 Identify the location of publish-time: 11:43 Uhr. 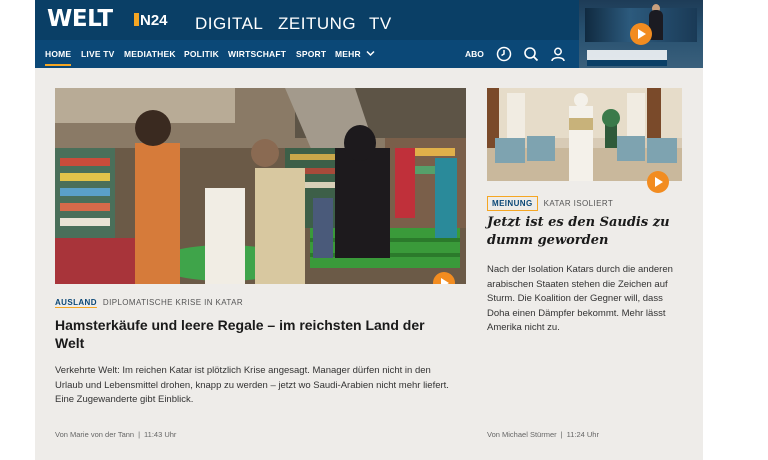
(160, 434).